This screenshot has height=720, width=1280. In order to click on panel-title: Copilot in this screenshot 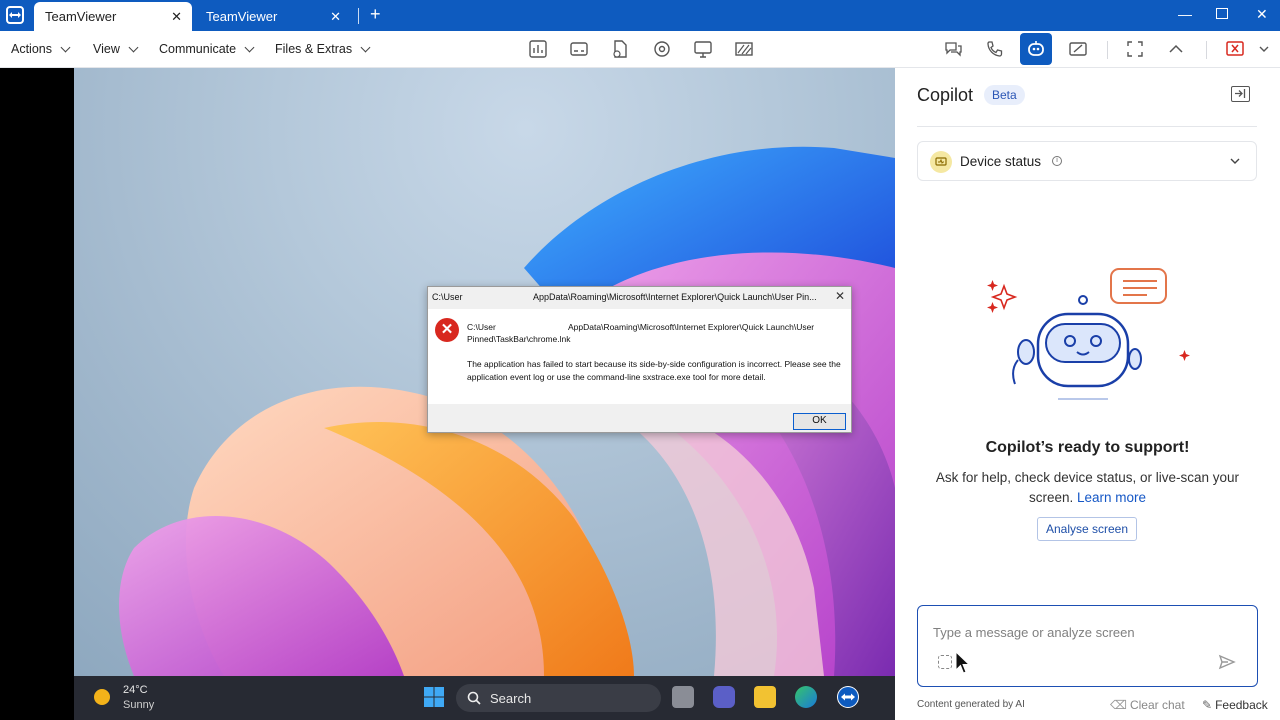, I will do `click(945, 95)`.